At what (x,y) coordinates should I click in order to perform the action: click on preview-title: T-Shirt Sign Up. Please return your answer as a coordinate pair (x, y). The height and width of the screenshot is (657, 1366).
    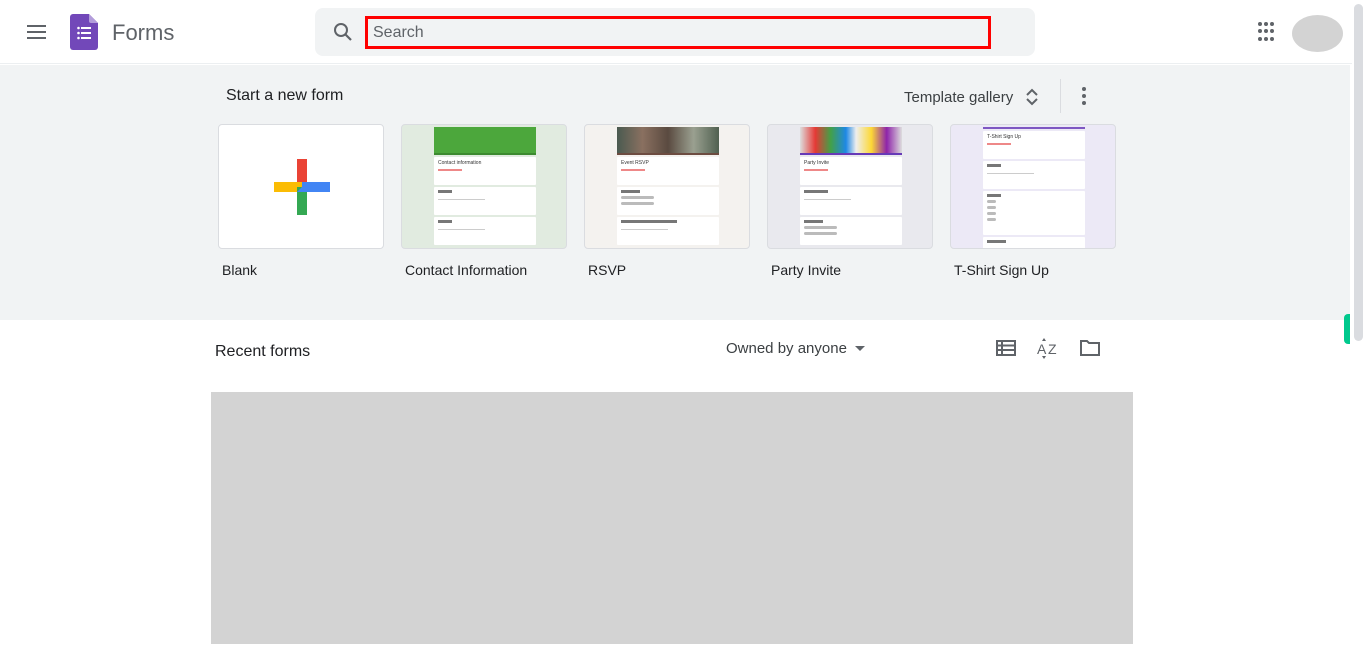
    Looking at the image, I should click on (1004, 137).